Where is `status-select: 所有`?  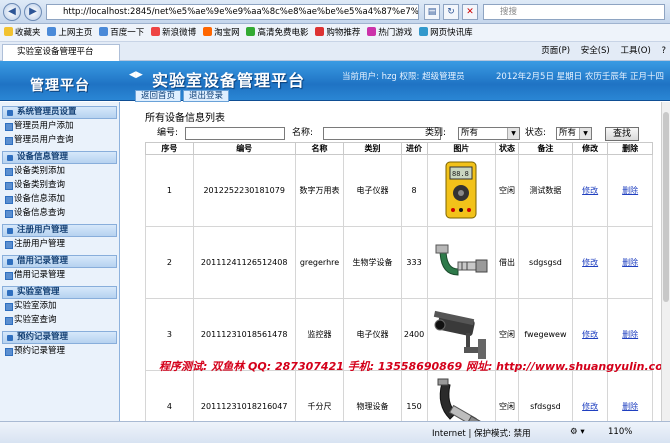
status-select: 所有 is located at coordinates (574, 133).